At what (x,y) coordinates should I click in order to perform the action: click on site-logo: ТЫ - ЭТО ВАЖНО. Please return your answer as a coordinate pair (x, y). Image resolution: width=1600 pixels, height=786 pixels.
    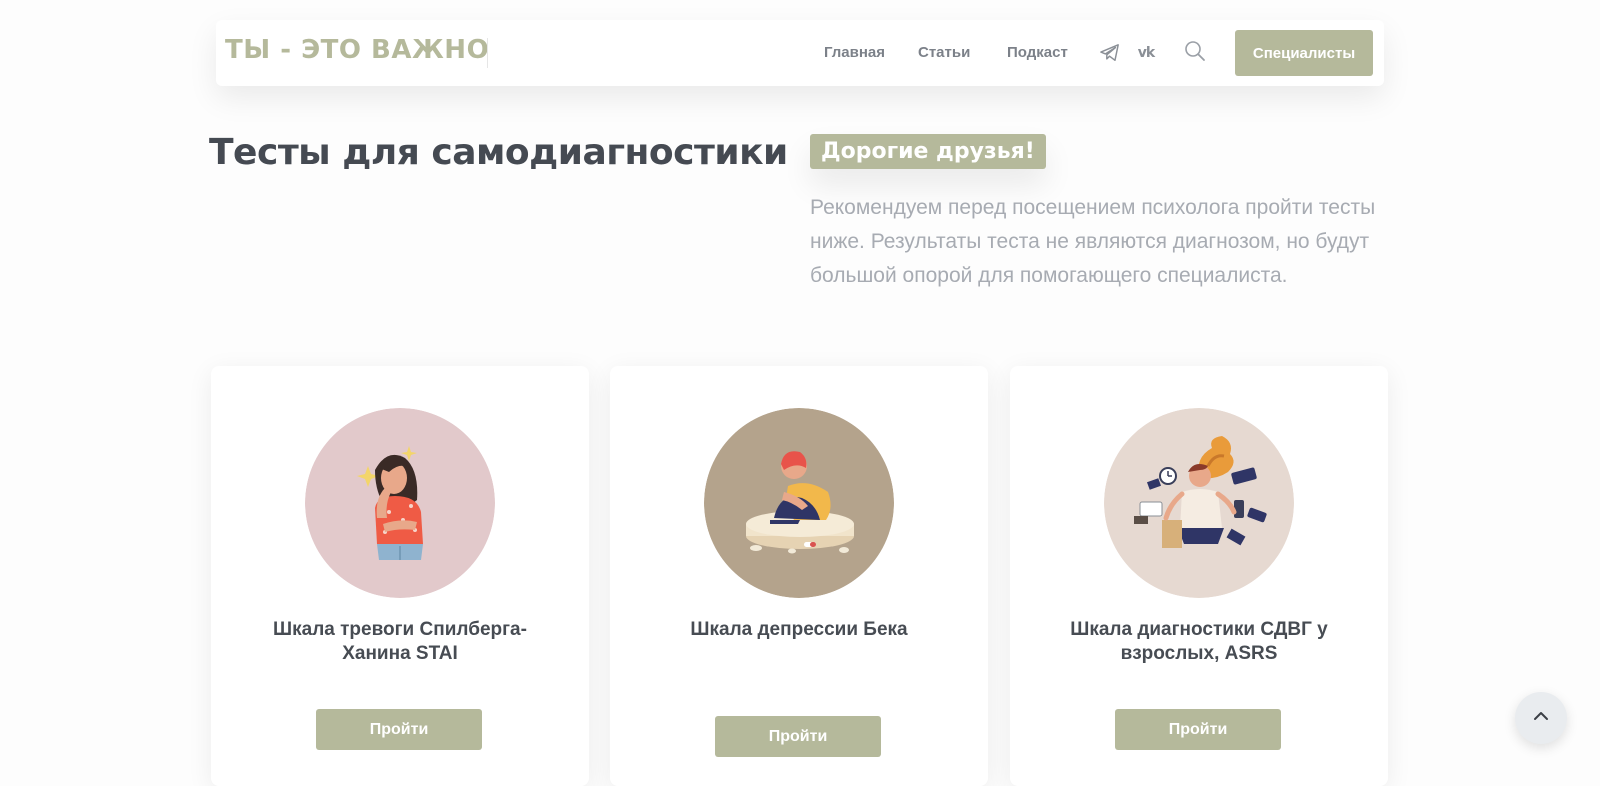
    Looking at the image, I should click on (357, 50).